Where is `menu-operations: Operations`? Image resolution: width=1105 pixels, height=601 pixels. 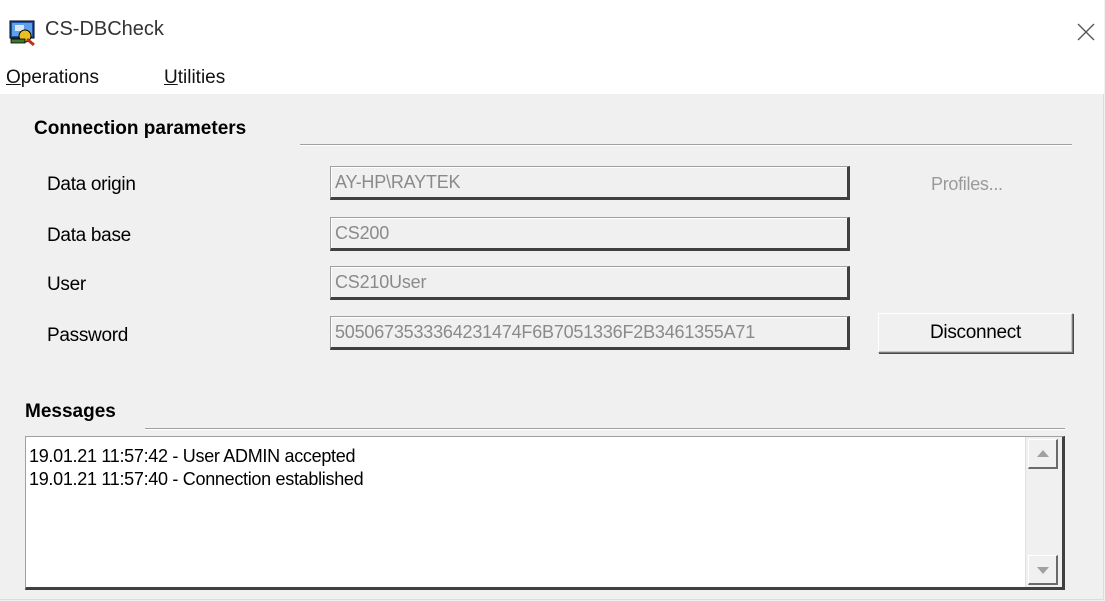
menu-operations: Operations is located at coordinates (52, 78).